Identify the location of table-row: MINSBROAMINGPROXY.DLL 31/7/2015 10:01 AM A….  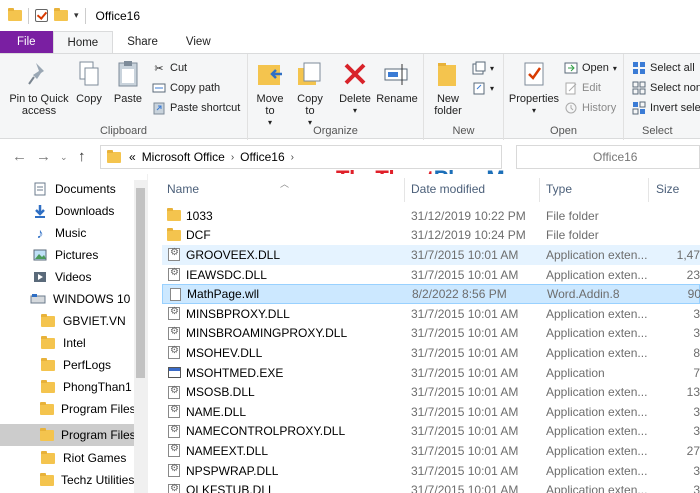
(431, 334).